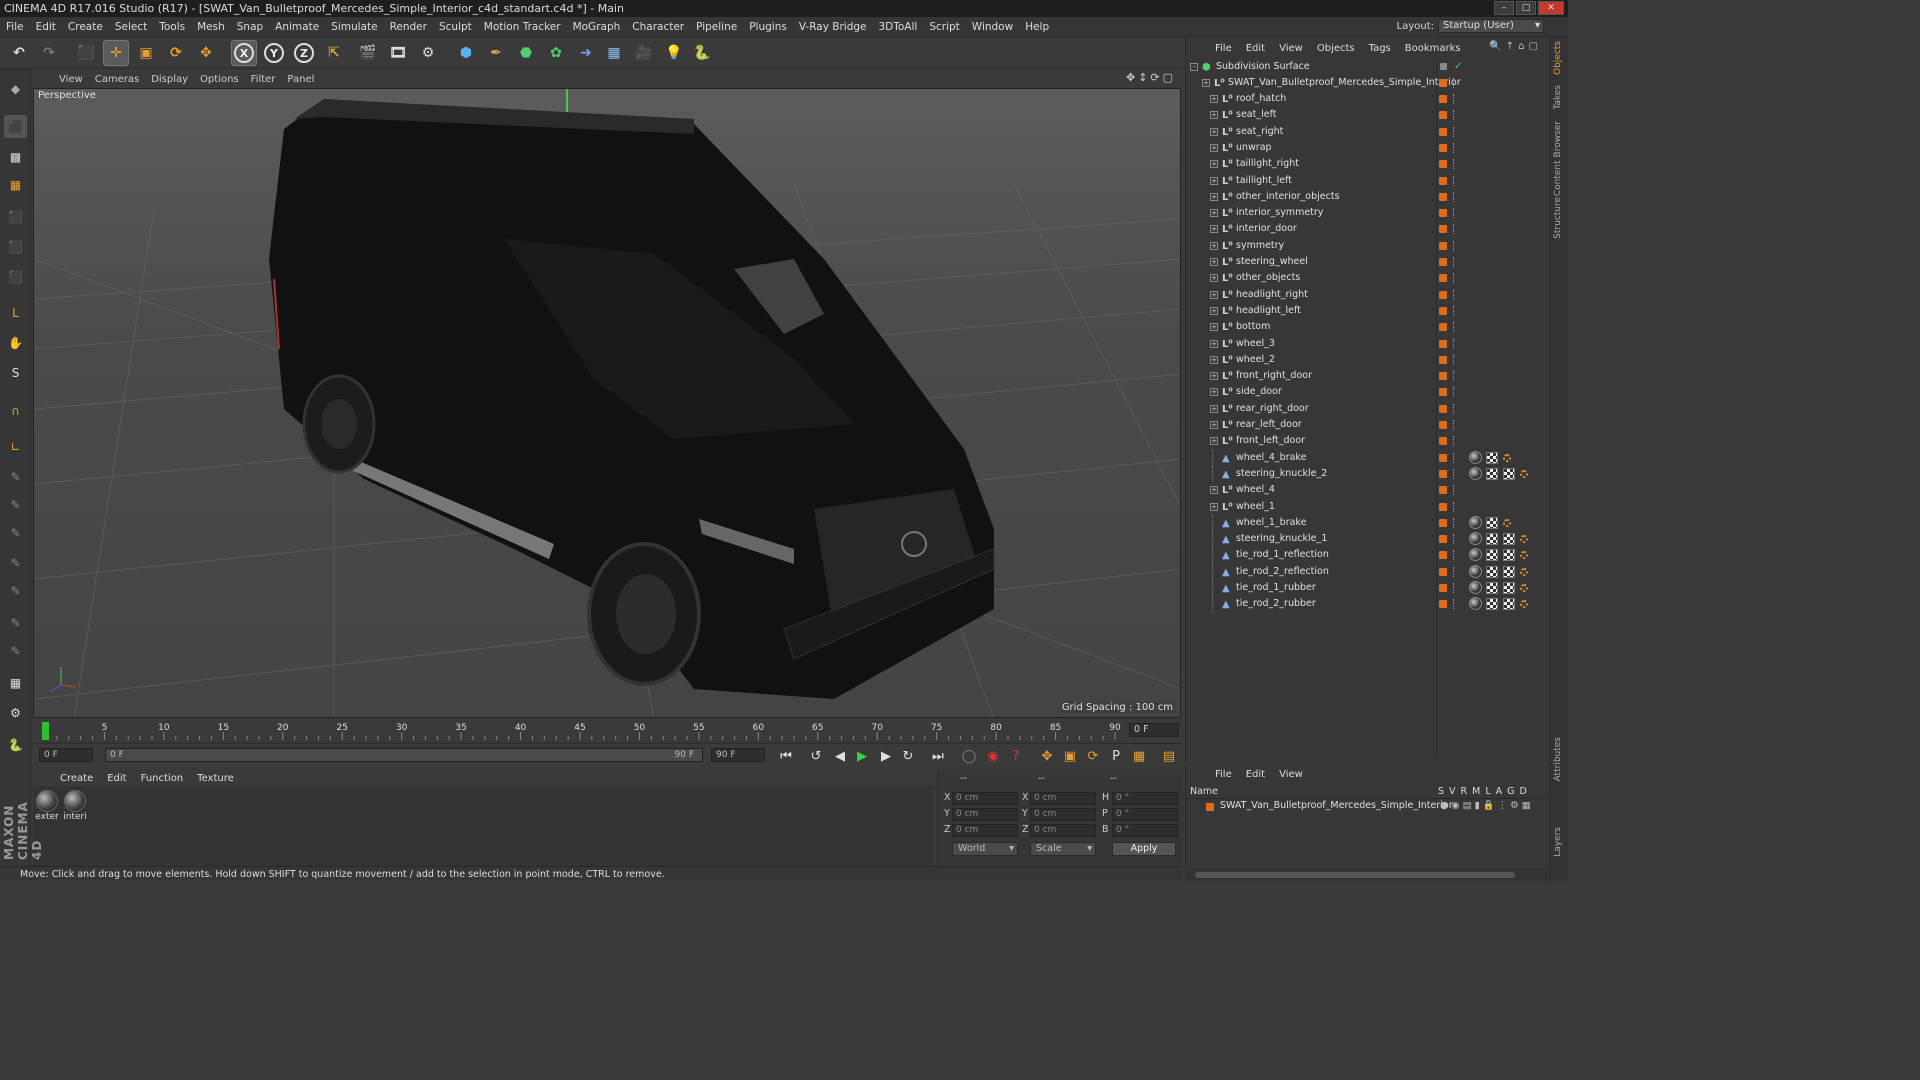 Image resolution: width=1920 pixels, height=1080 pixels. What do you see at coordinates (944, 27) in the screenshot?
I see `menu-script: Script` at bounding box center [944, 27].